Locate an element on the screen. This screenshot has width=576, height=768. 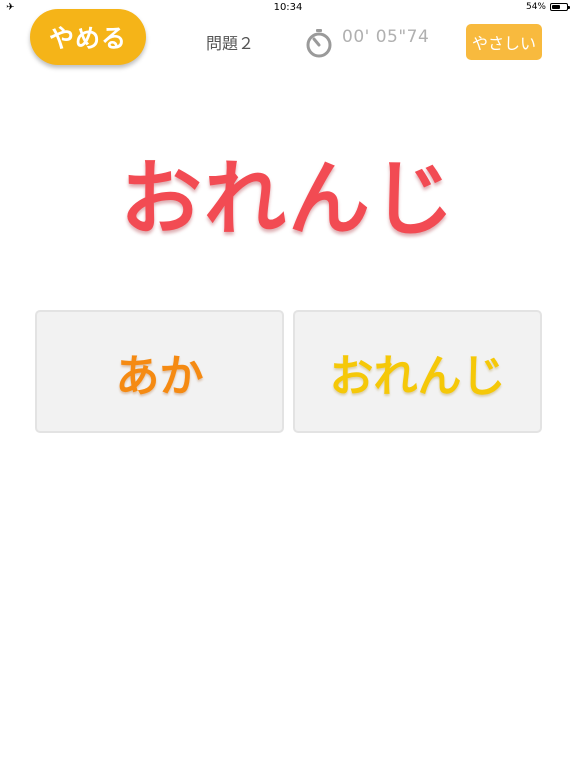
battery-fill is located at coordinates (556, 7).